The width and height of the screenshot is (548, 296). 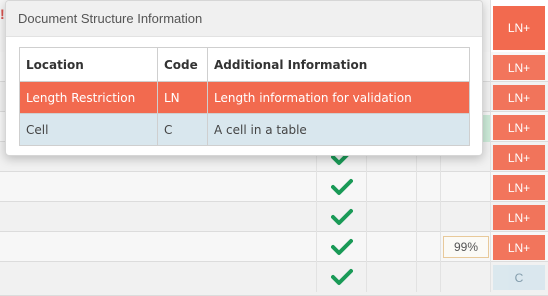 What do you see at coordinates (110, 18) in the screenshot?
I see `popover-title: Document Structure Information` at bounding box center [110, 18].